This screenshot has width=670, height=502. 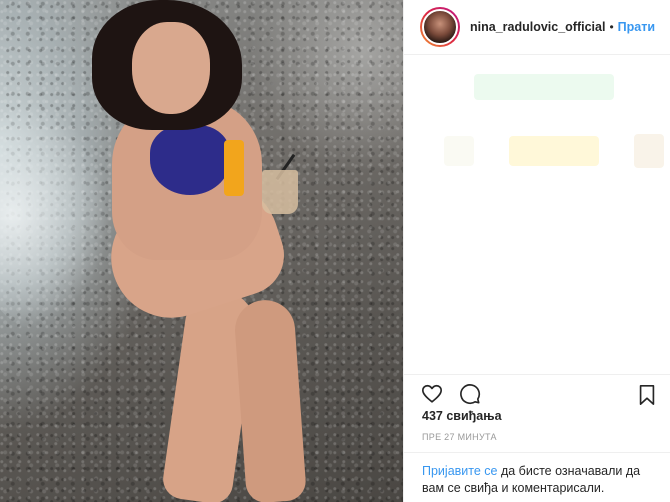 I want to click on photo-figure-bikini, so click(x=190, y=160).